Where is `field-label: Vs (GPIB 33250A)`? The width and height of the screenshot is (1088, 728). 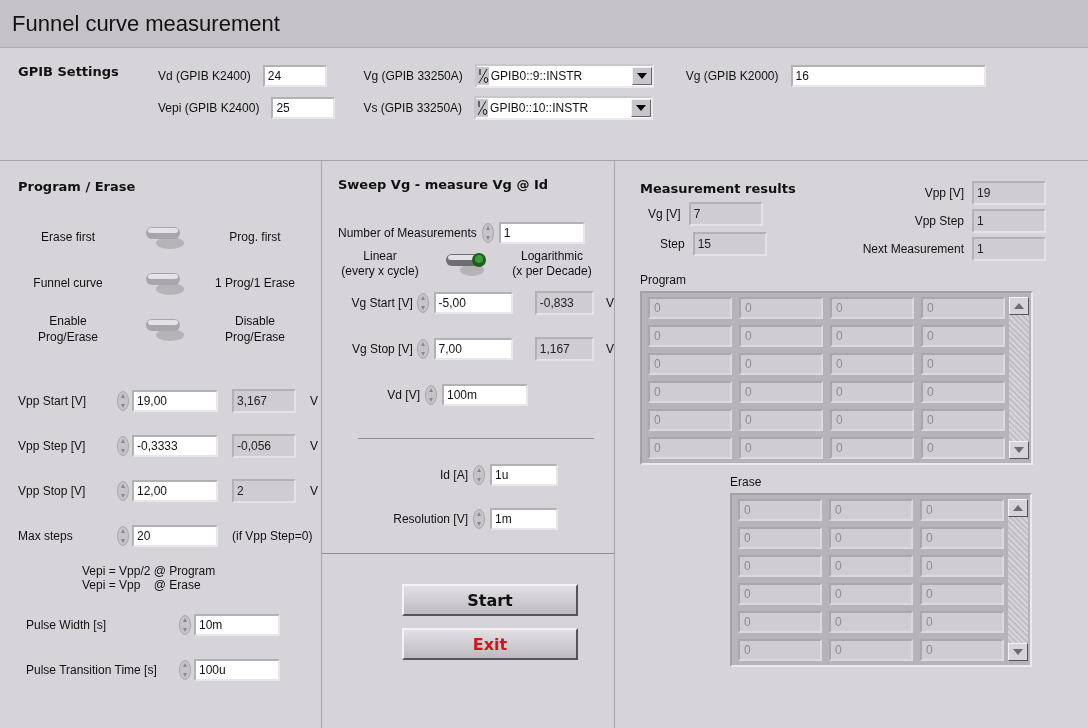
field-label: Vs (GPIB 33250A) is located at coordinates (413, 107).